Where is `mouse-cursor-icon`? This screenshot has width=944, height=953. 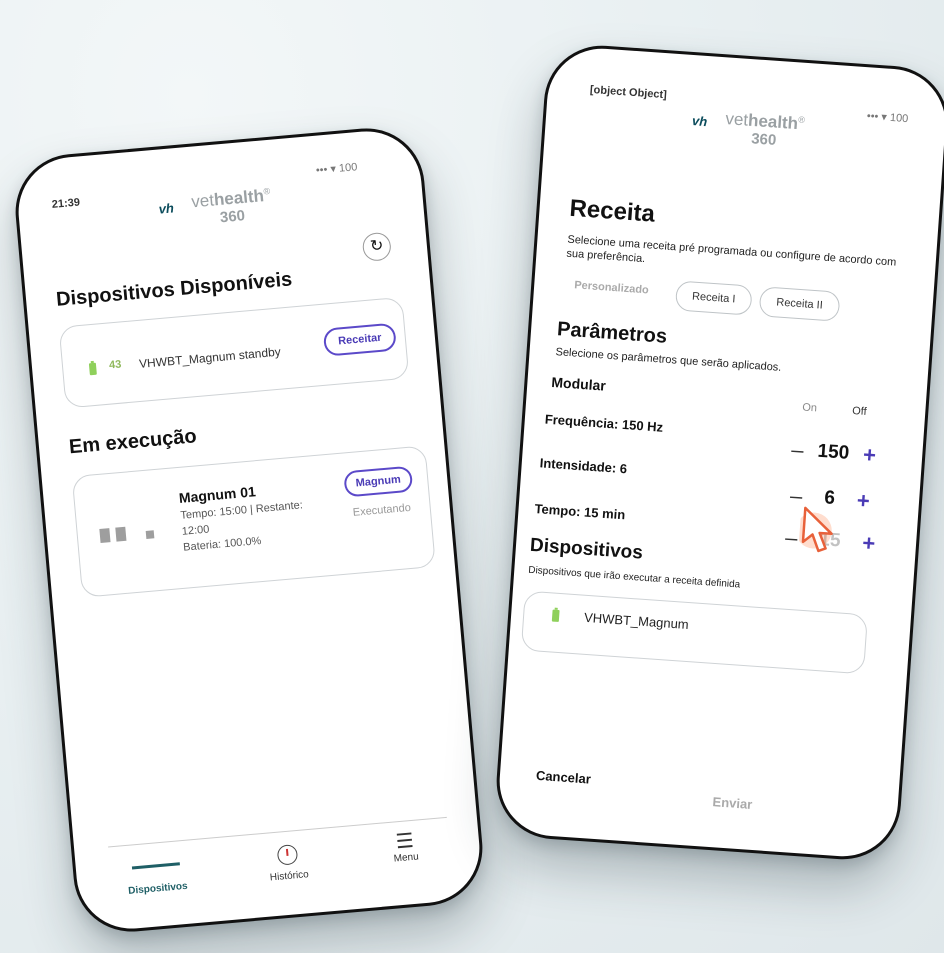 mouse-cursor-icon is located at coordinates (815, 529).